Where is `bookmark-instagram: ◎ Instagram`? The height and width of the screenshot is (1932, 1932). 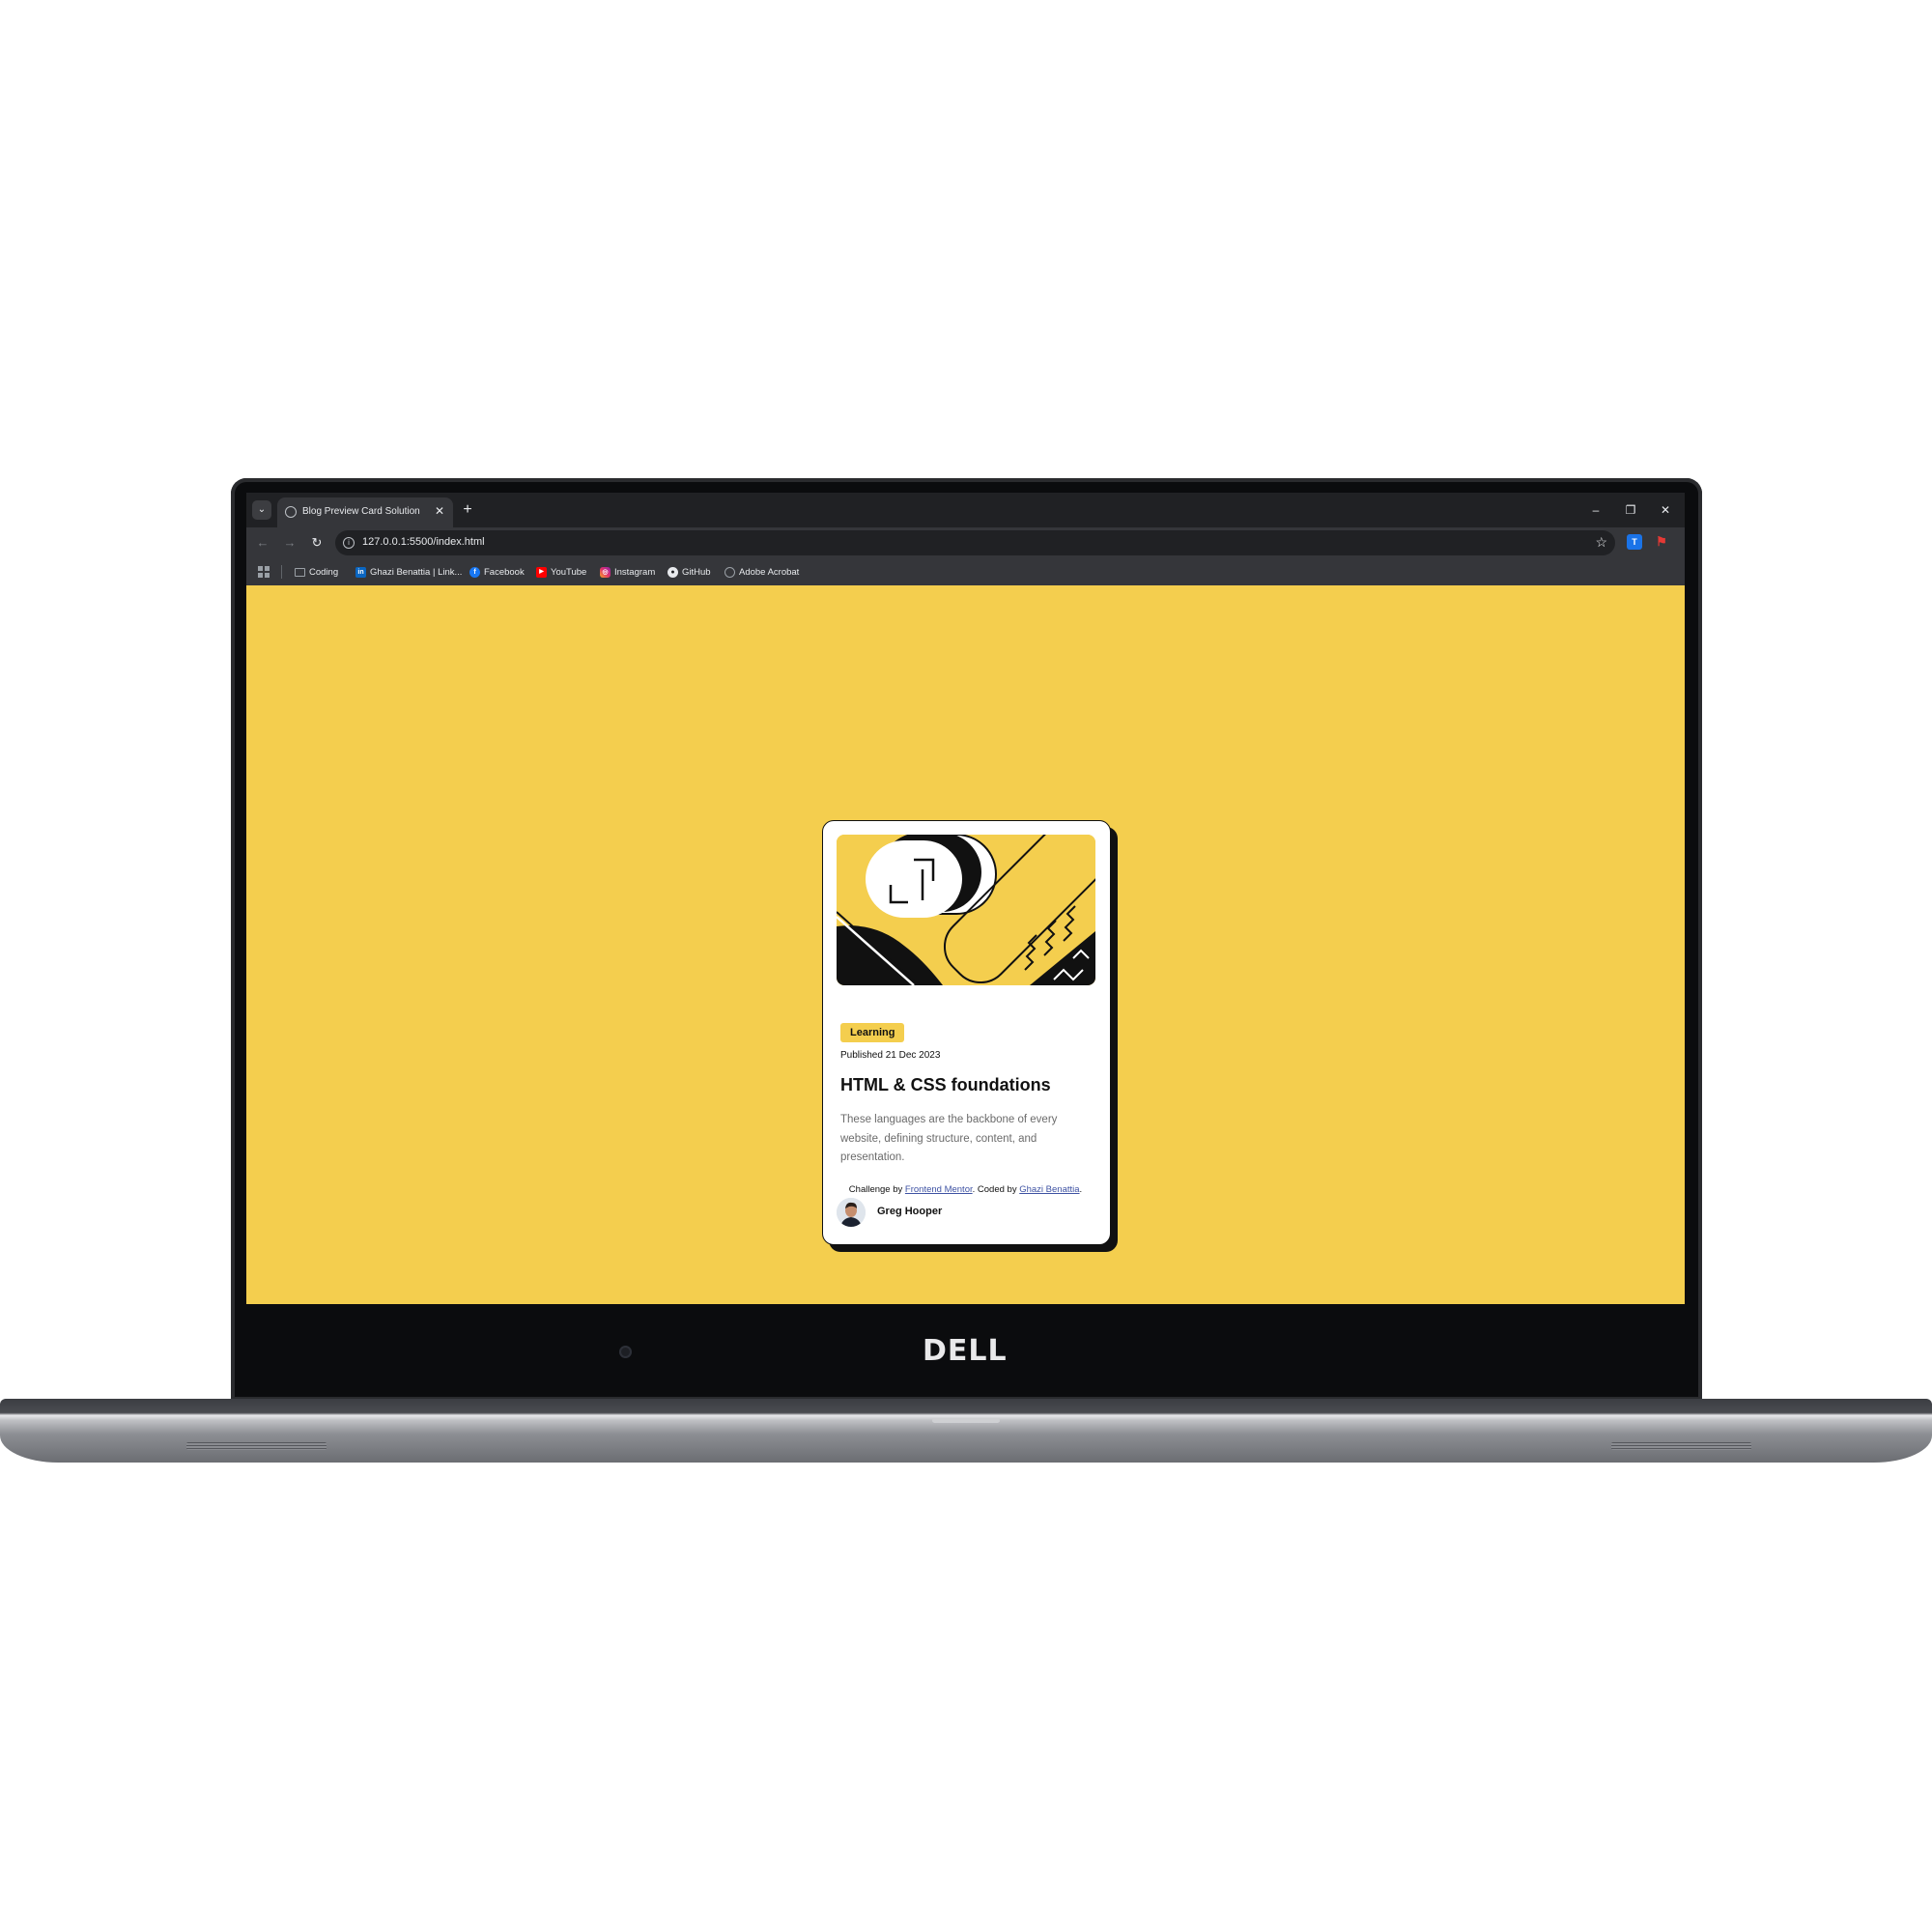 bookmark-instagram: ◎ Instagram is located at coordinates (627, 572).